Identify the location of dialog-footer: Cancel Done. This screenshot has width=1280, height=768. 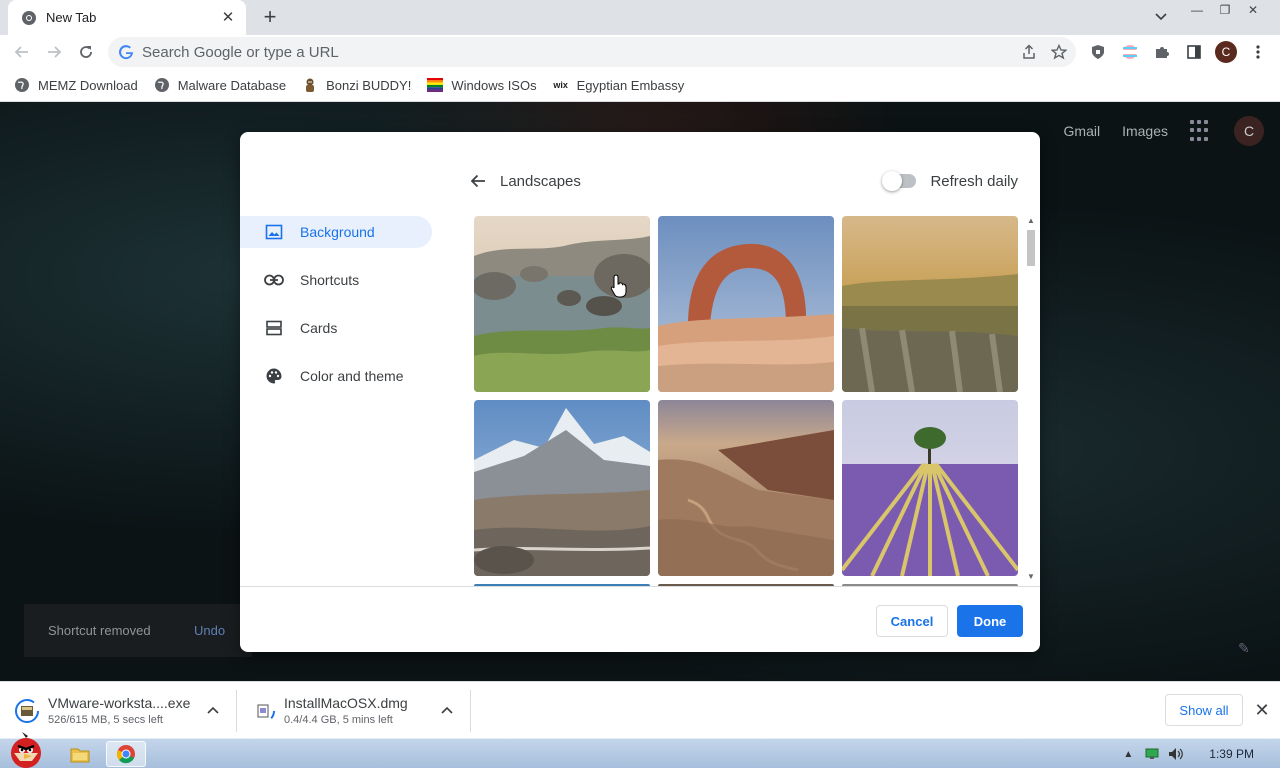
(640, 619).